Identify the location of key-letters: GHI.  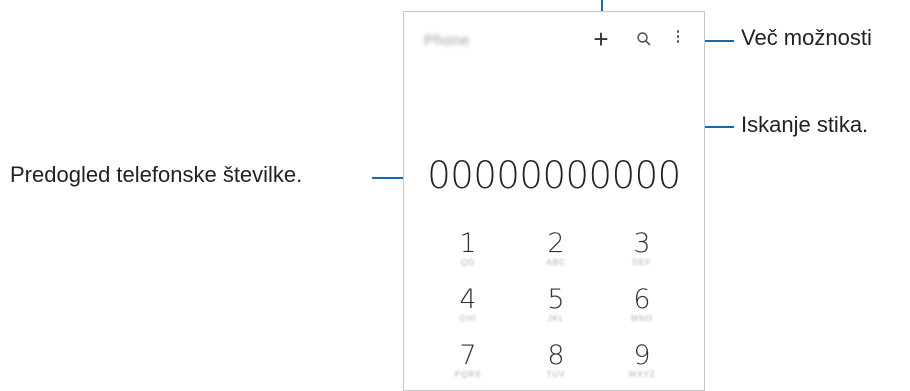
(468, 318).